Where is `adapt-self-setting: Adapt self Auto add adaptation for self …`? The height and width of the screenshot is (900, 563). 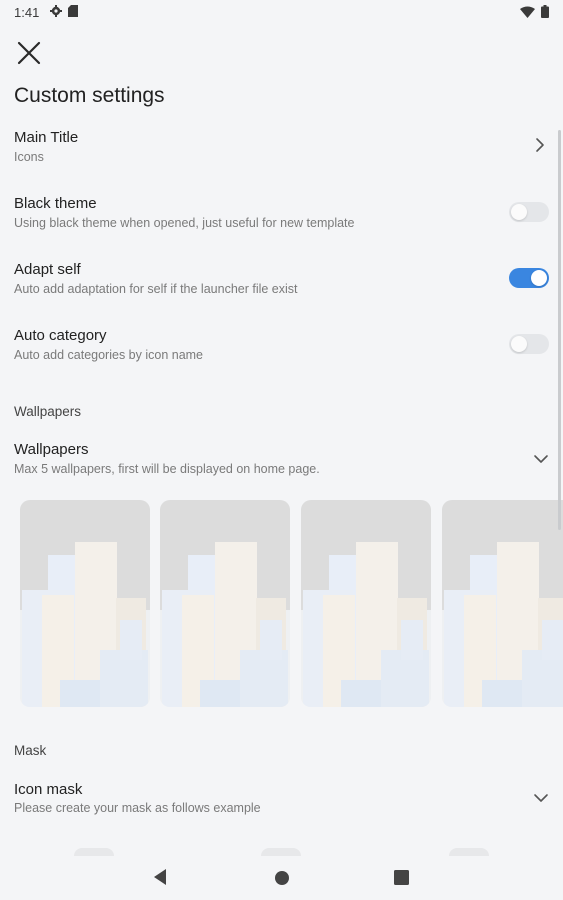
adapt-self-setting: Adapt self Auto add adaptation for self … is located at coordinates (281, 281).